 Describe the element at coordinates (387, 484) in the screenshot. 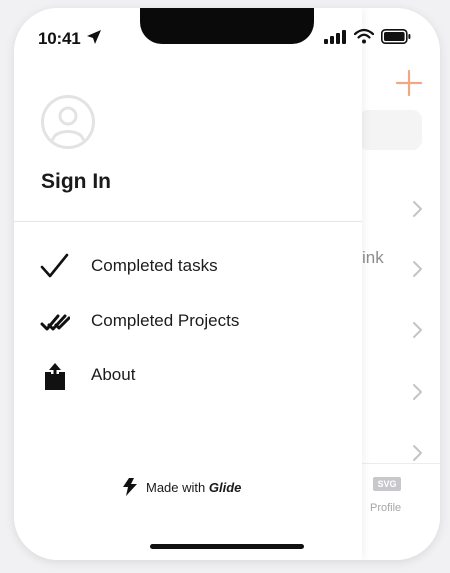

I see `profile-tab-icon: SVG` at that location.